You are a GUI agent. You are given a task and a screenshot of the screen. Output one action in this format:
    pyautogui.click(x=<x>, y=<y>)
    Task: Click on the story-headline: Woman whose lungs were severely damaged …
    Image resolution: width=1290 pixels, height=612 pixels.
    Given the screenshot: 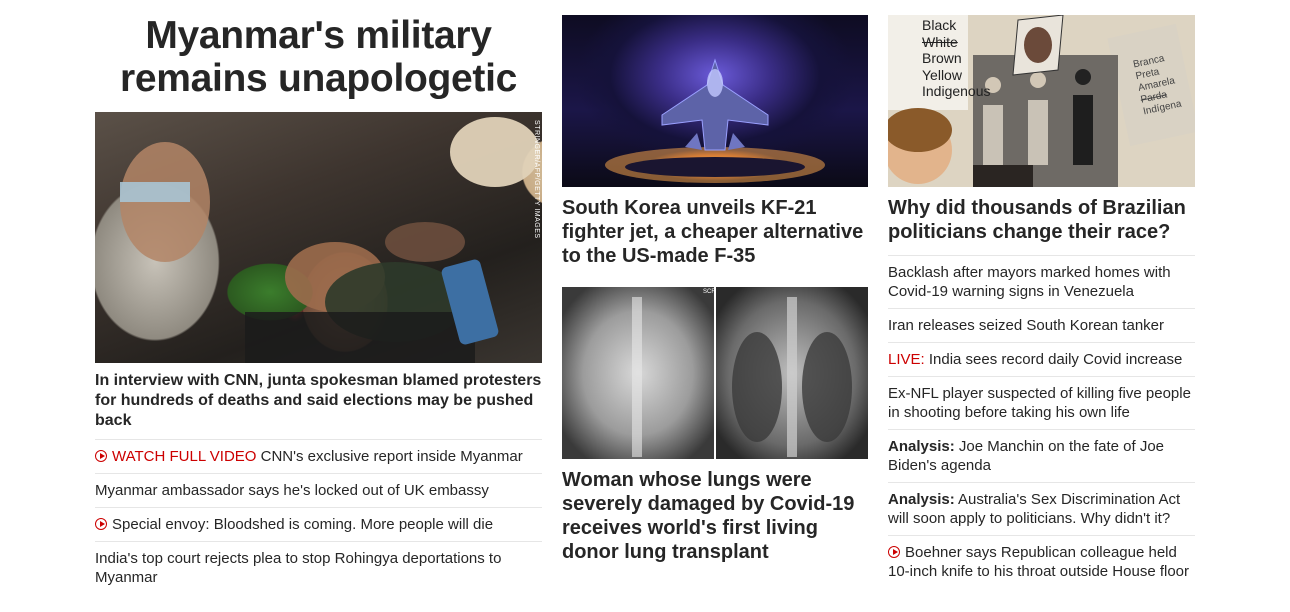 What is the action you would take?
    pyautogui.click(x=715, y=516)
    